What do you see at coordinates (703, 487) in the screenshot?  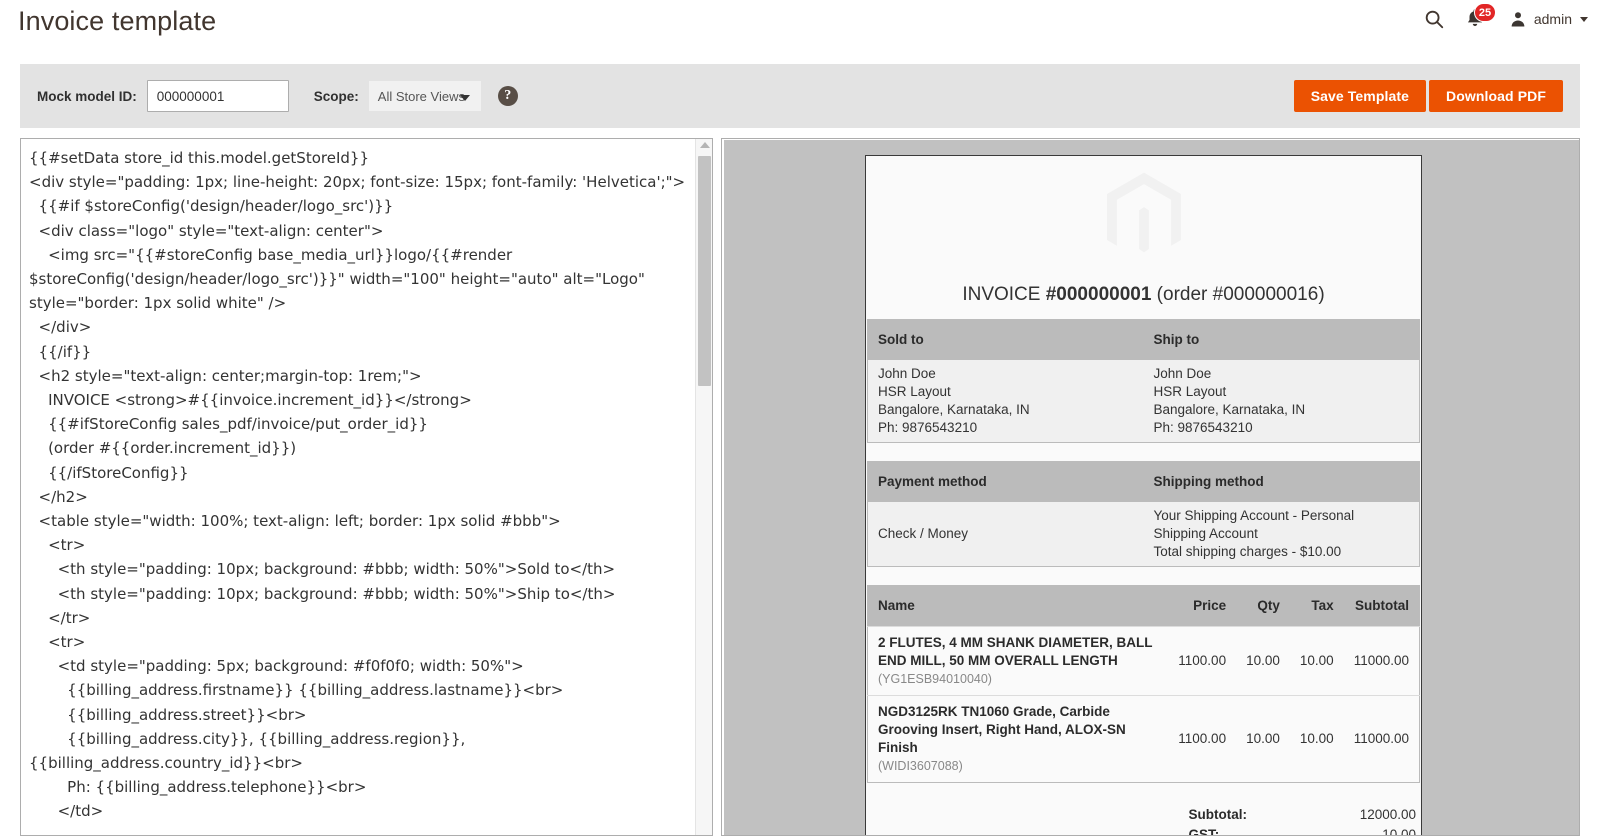 I see `editor-vertical-scrollbar` at bounding box center [703, 487].